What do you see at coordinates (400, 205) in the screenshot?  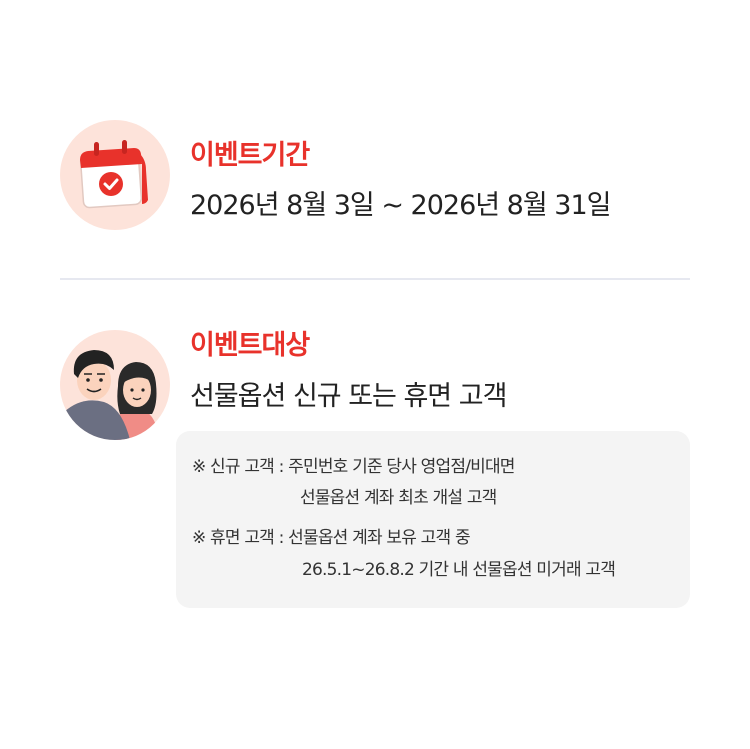 I see `period-value: 2026년 8월 3일 ~ 2026년 8월 31일` at bounding box center [400, 205].